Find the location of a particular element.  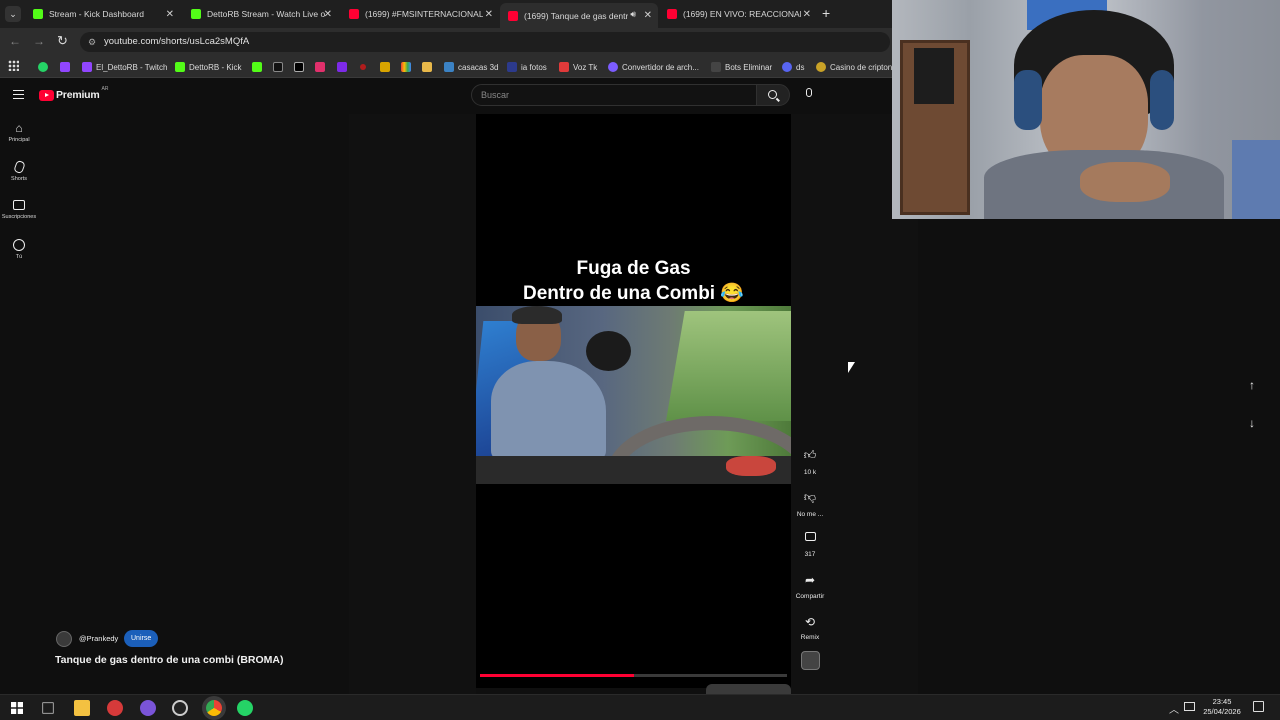

x-icon is located at coordinates (299, 67).